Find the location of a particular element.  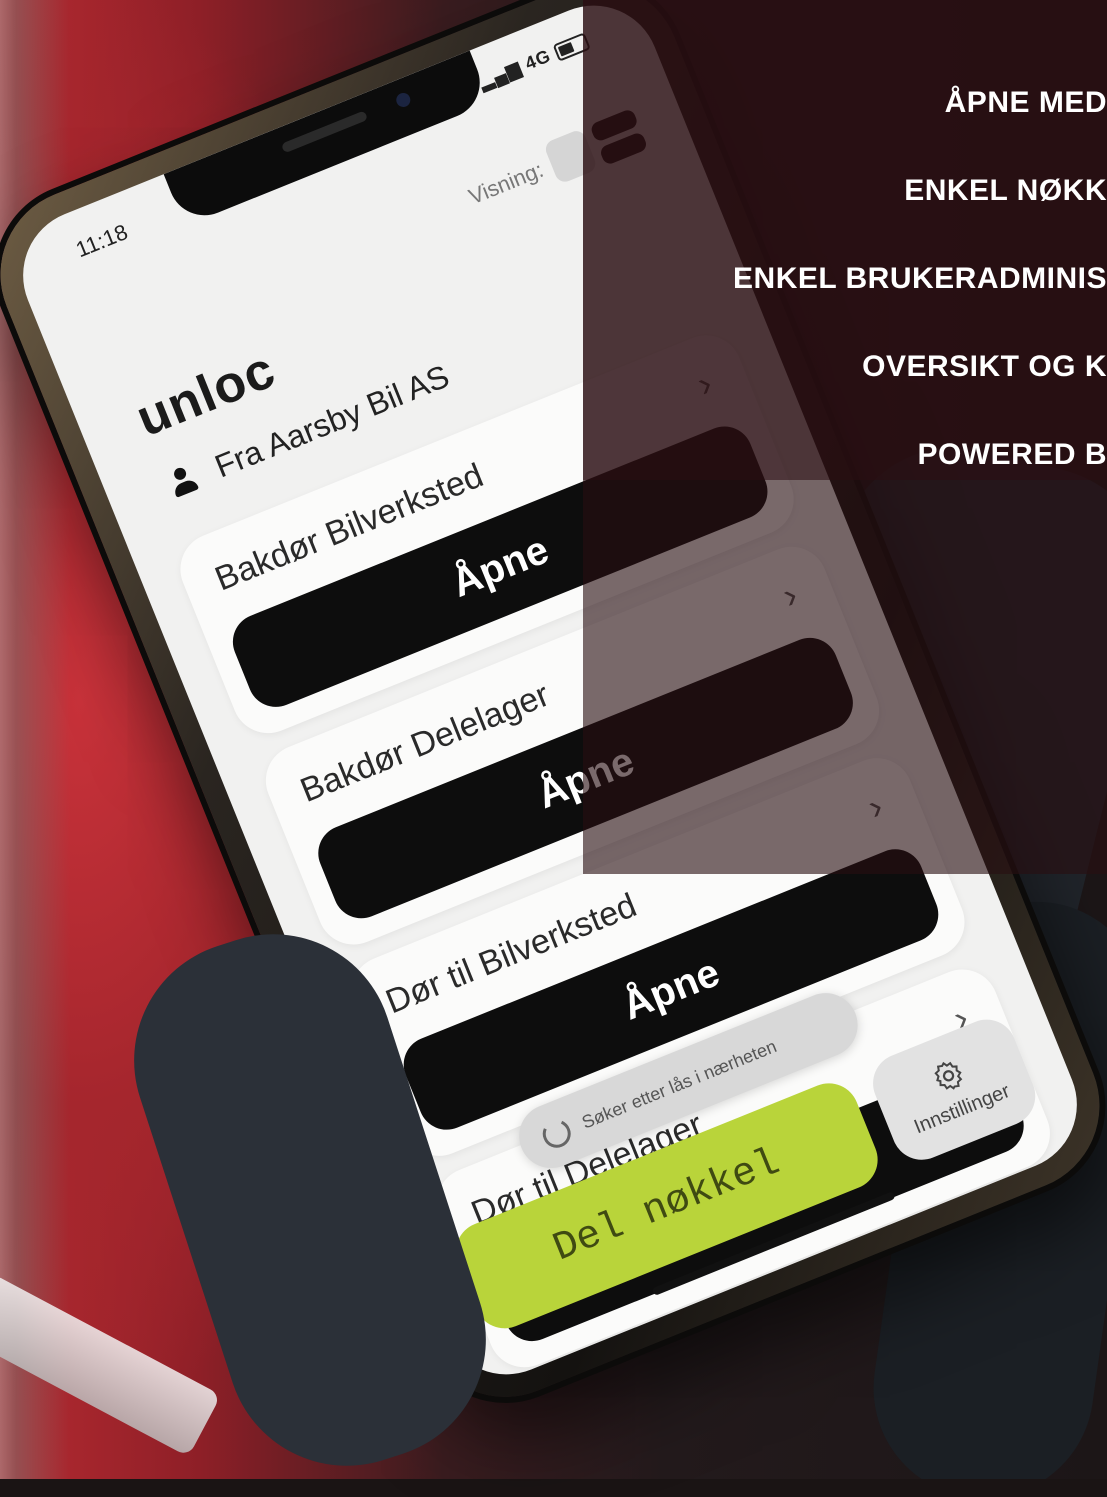

headline-1: ÅPNE MED is located at coordinates (1025, 102).